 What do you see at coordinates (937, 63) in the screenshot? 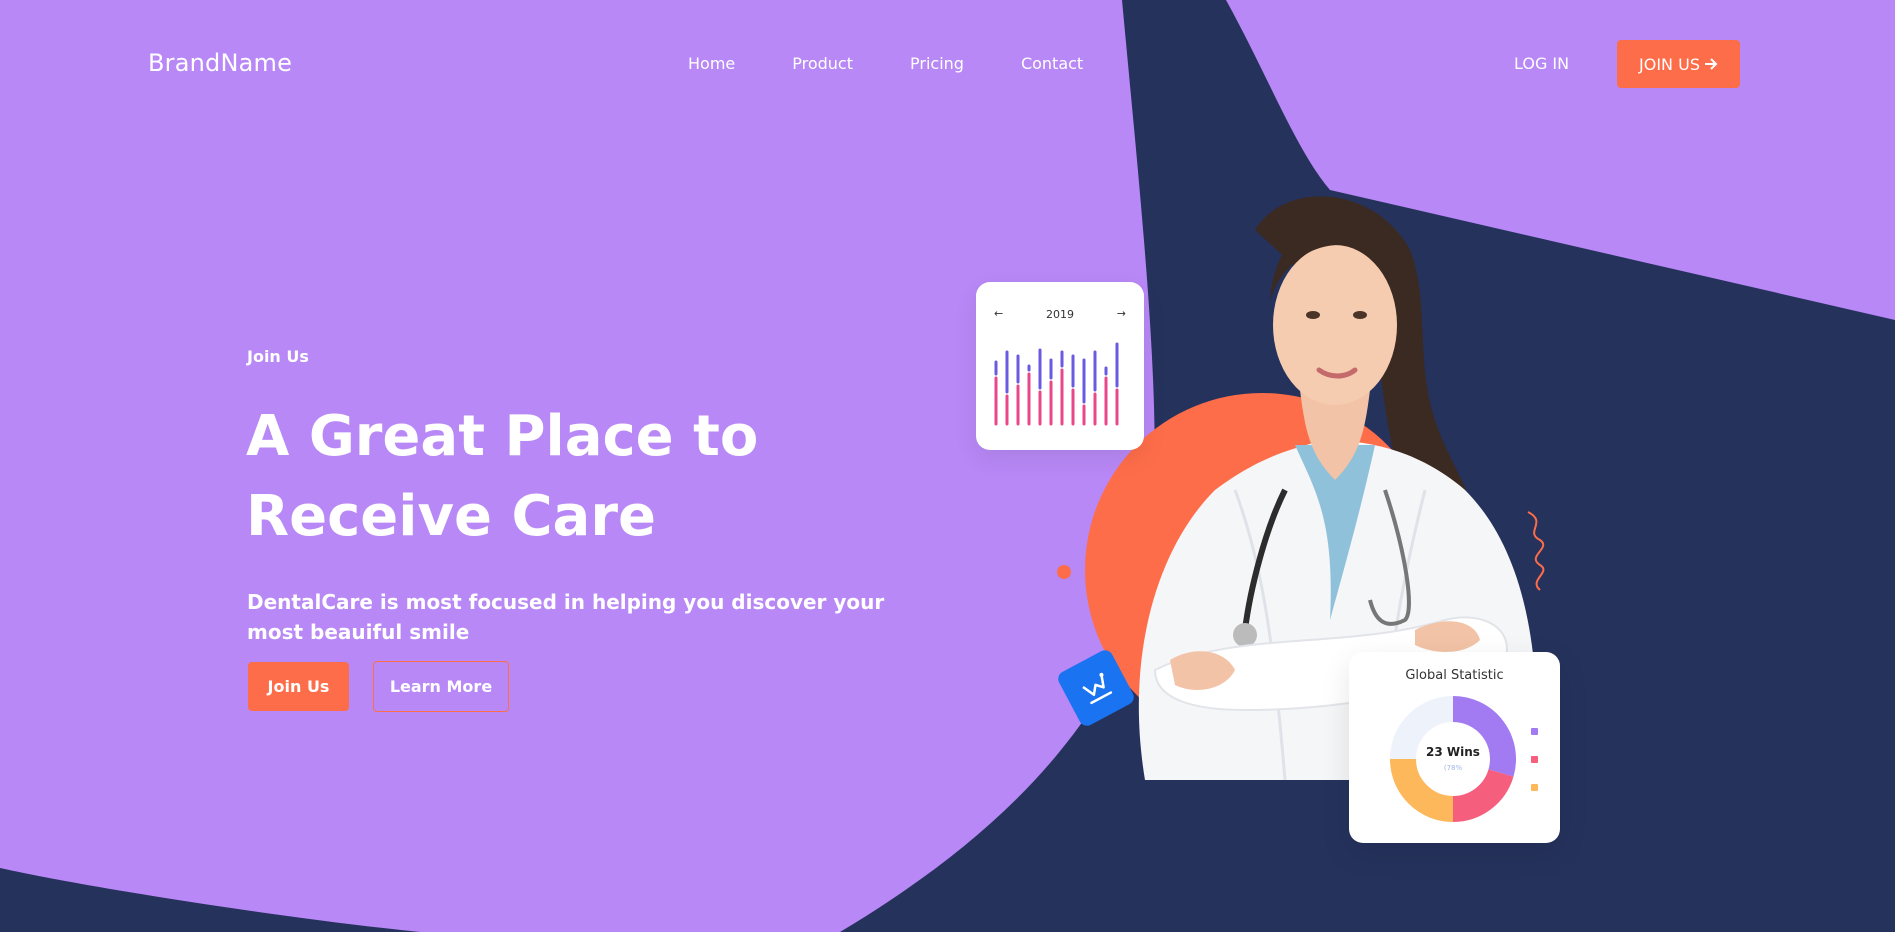
I see `nav-pricing: Pricing` at bounding box center [937, 63].